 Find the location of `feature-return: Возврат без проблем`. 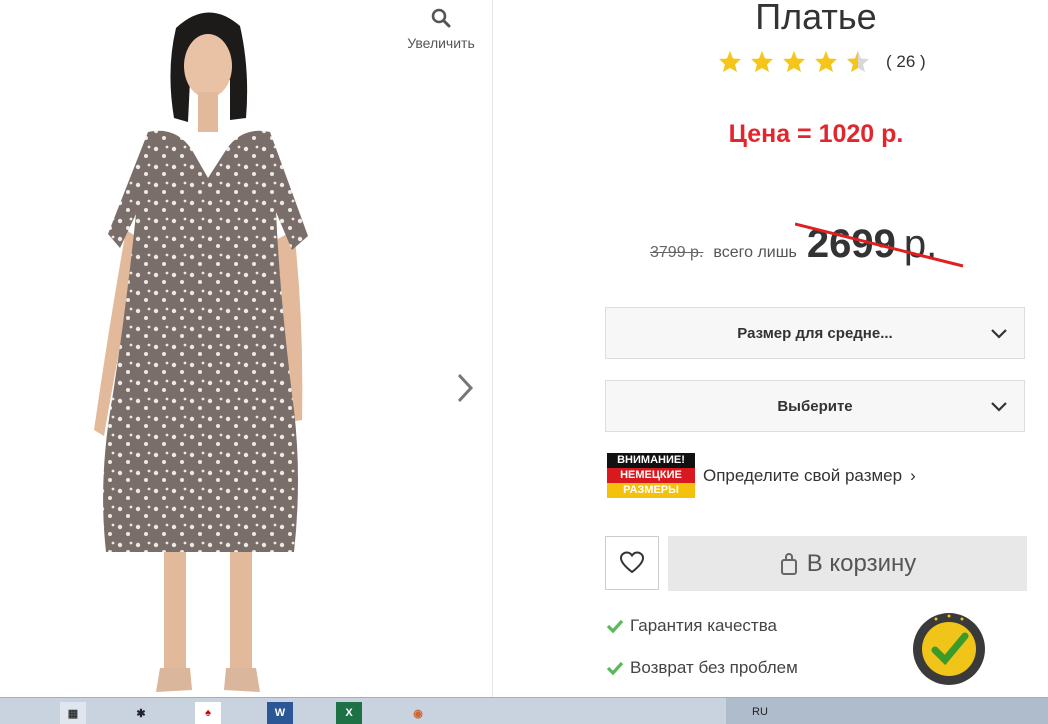

feature-return: Возврат без проблем is located at coordinates (702, 668).